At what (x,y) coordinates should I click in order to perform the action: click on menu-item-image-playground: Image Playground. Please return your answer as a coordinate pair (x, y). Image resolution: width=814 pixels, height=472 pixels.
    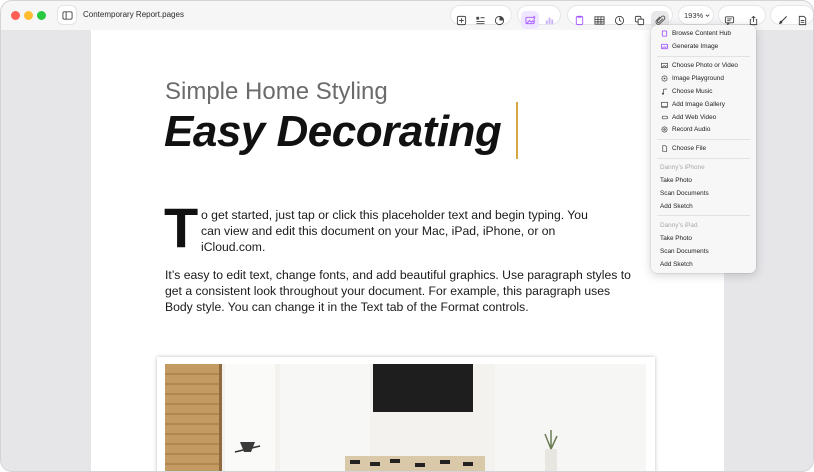
    Looking at the image, I should click on (692, 78).